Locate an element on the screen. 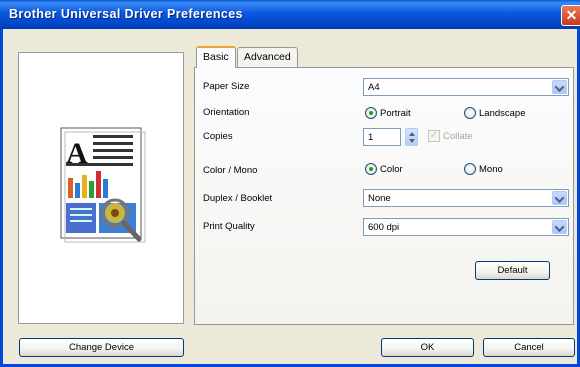 The width and height of the screenshot is (580, 367). paper-size-label: Paper Size is located at coordinates (226, 86).